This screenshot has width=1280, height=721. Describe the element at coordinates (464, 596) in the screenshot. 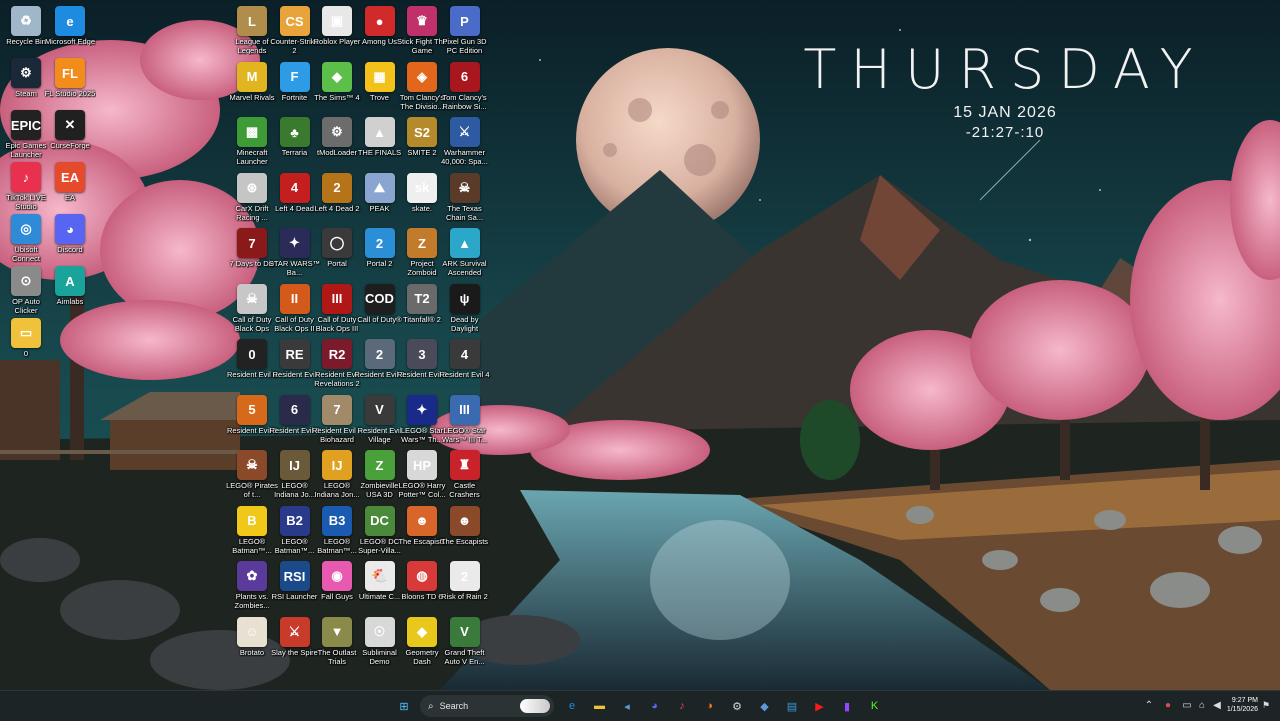

I see `desktop-icon-label: Risk of Rain 2` at that location.